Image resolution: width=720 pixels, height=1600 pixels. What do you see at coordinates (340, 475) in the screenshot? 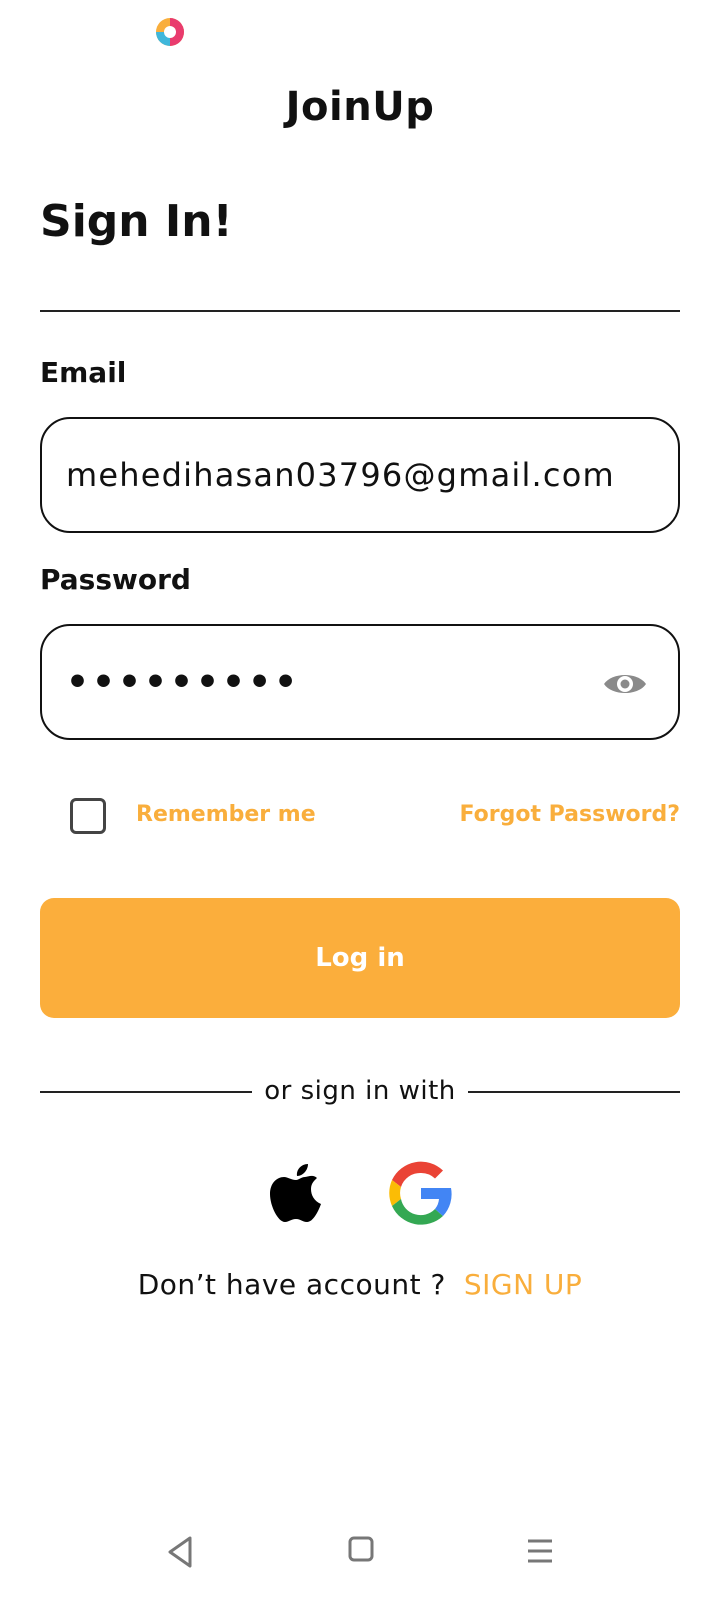
I see `email-value: mehedihasan03796@gmail.com` at bounding box center [340, 475].